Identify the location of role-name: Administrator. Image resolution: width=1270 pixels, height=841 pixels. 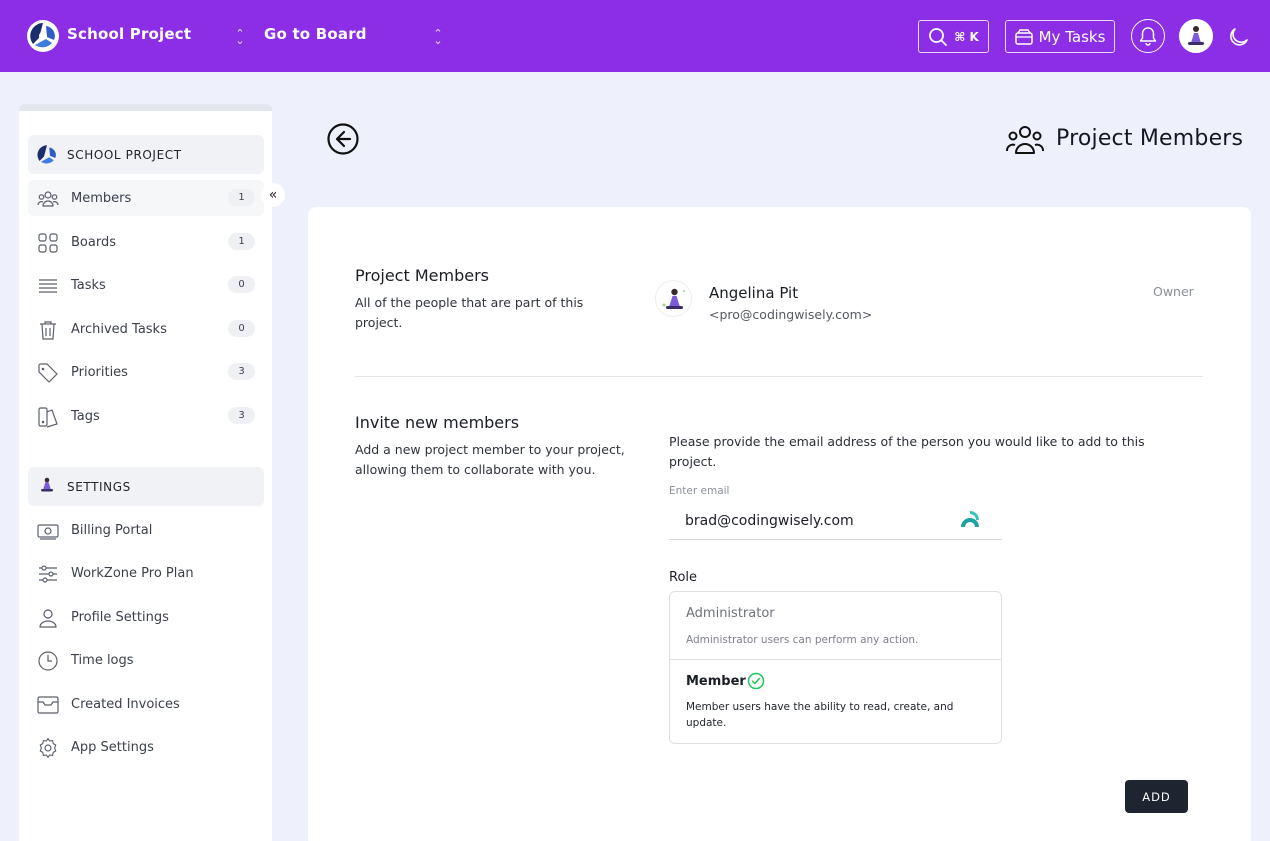
(730, 613).